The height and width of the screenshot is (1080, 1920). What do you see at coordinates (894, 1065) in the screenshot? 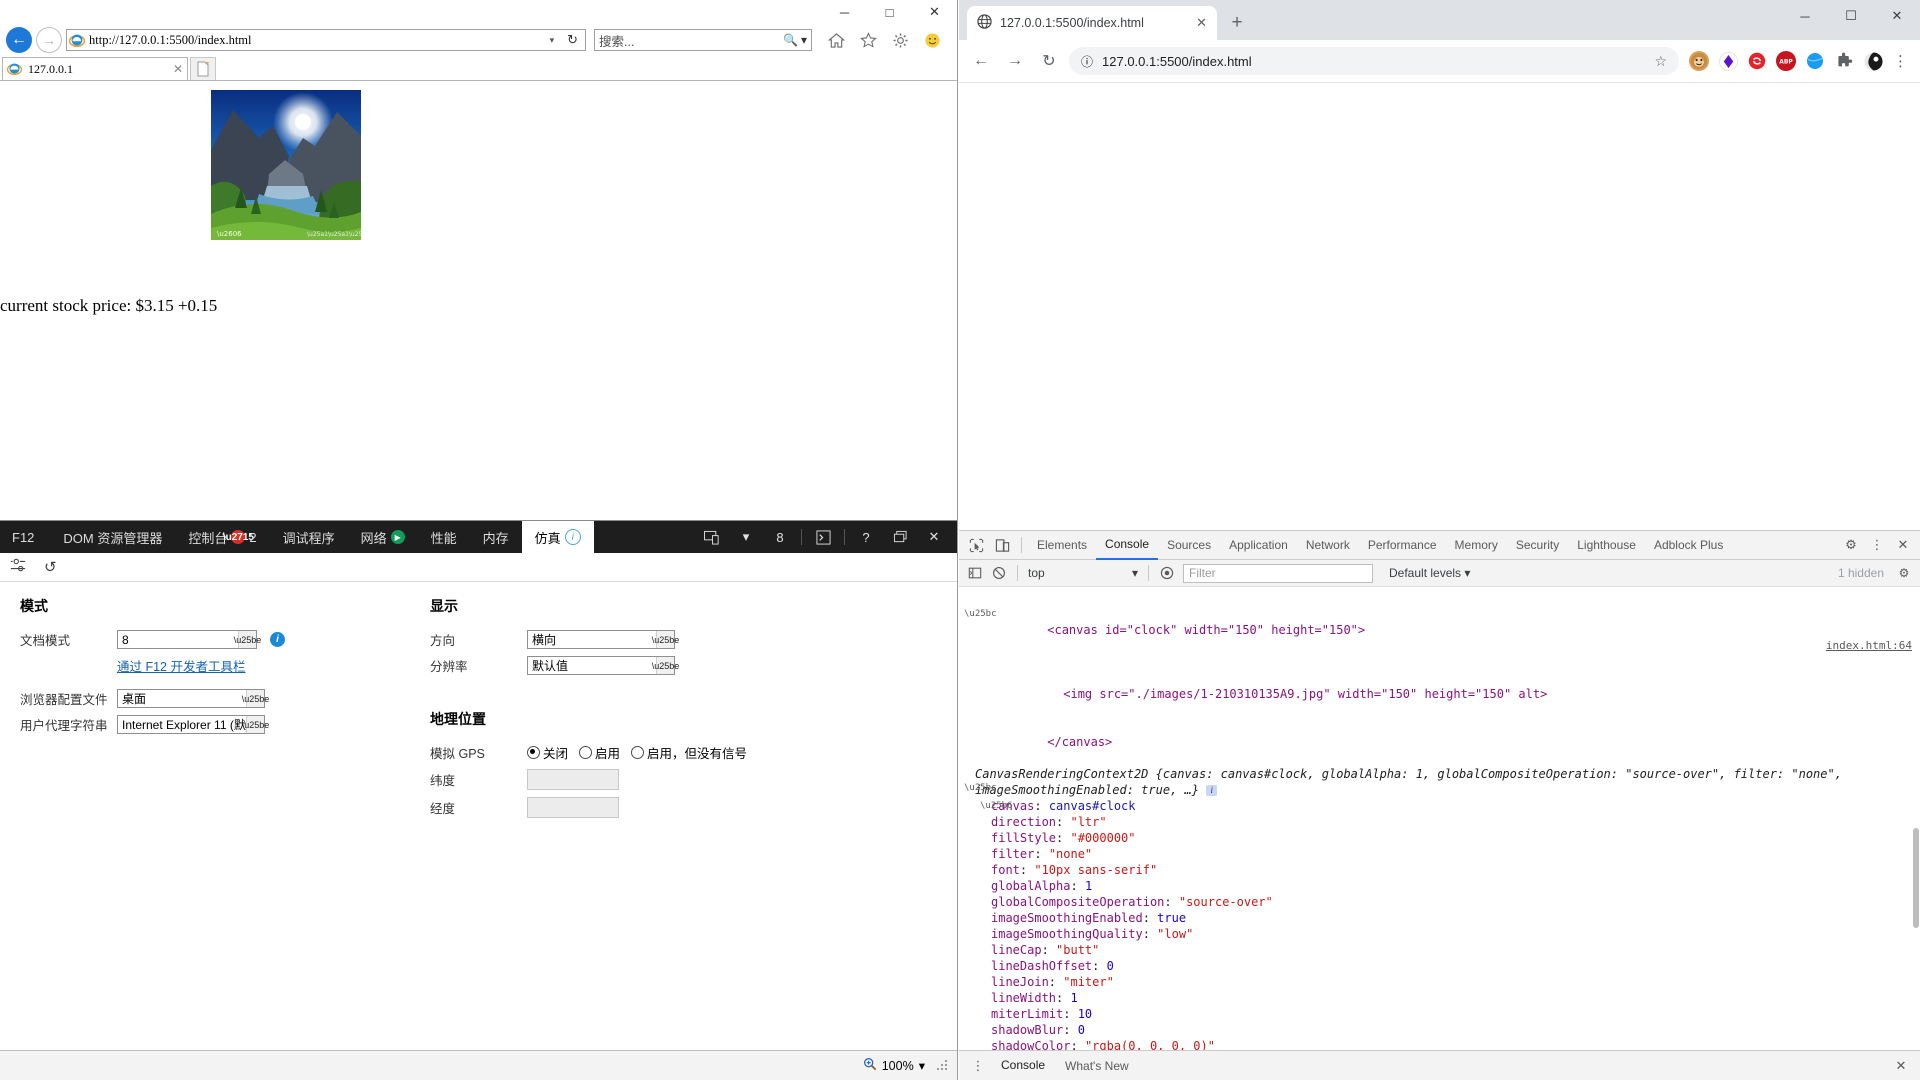
I see `zoom-control: 100% ▾` at bounding box center [894, 1065].